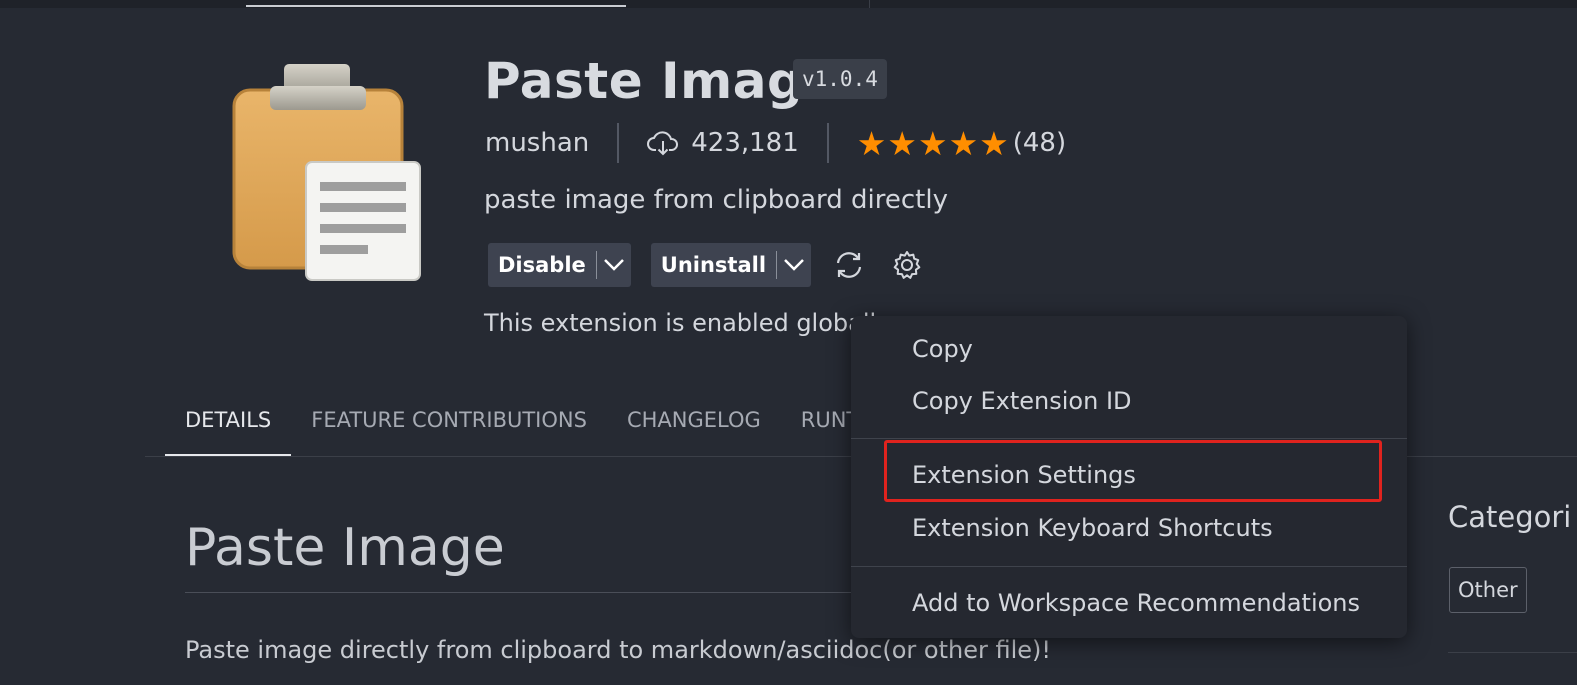 This screenshot has height=685, width=1577. I want to click on clipboard-logo-icon, so click(328, 173).